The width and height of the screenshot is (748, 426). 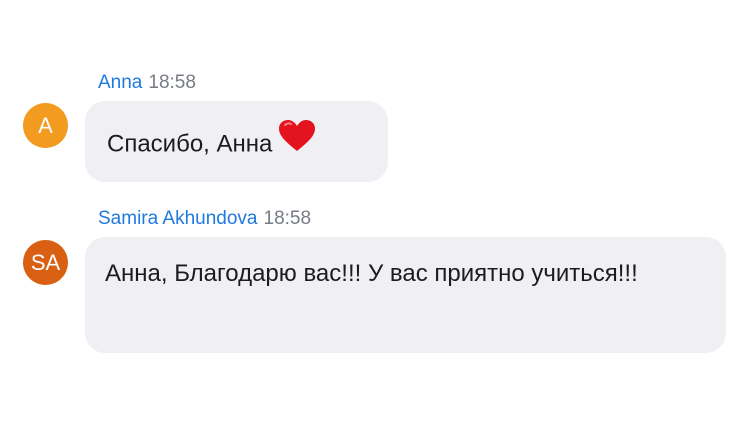 What do you see at coordinates (178, 218) in the screenshot?
I see `author-name: Samira Akhundova` at bounding box center [178, 218].